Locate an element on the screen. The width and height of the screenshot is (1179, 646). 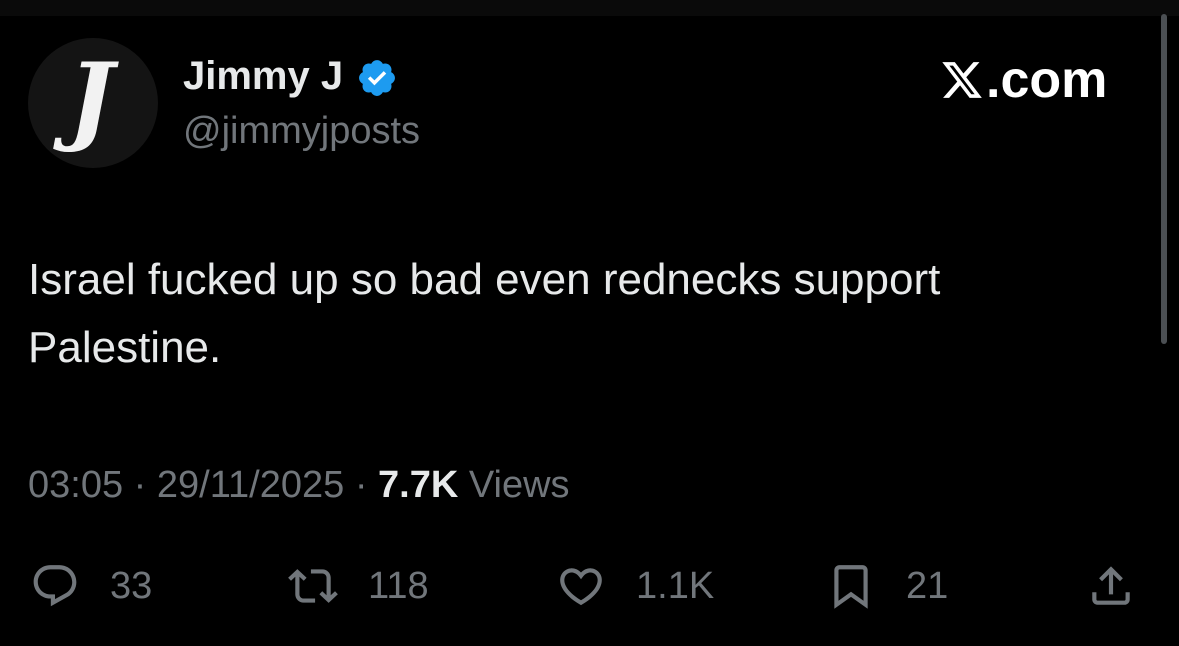
repost-icon is located at coordinates (313, 586).